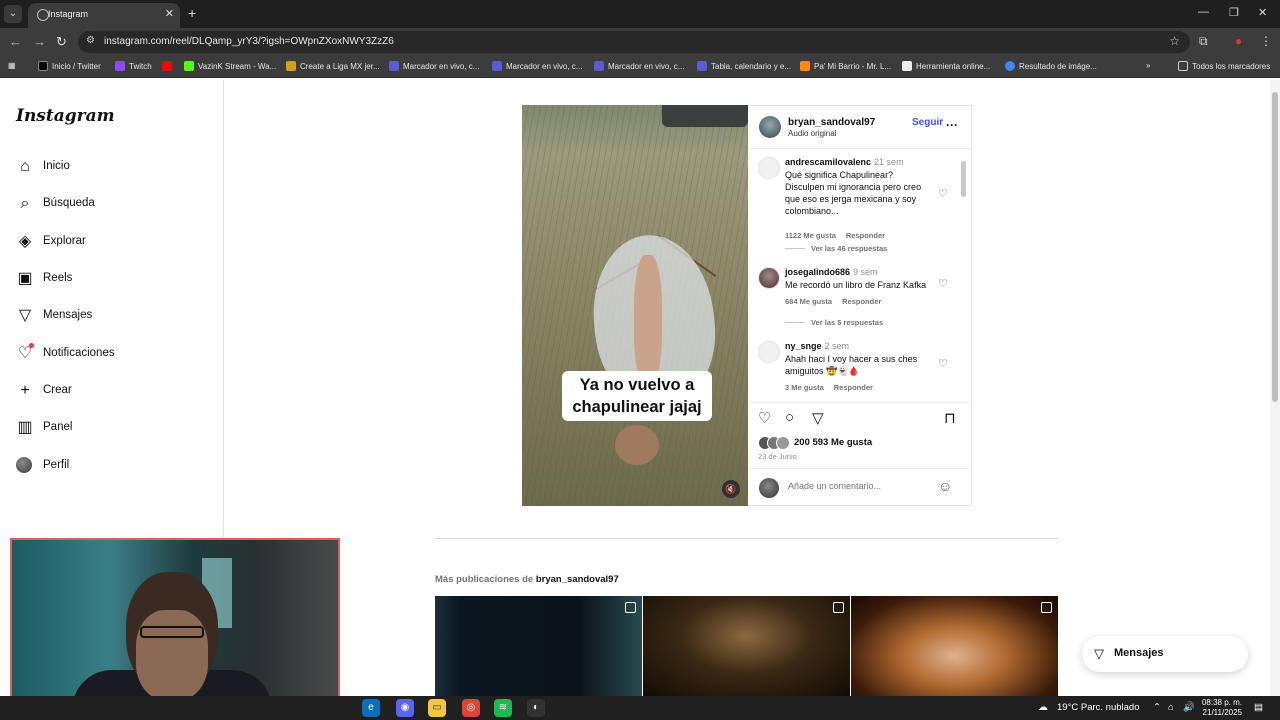  What do you see at coordinates (69, 66) in the screenshot?
I see `bookmark-item: Inicio / Twitter` at bounding box center [69, 66].